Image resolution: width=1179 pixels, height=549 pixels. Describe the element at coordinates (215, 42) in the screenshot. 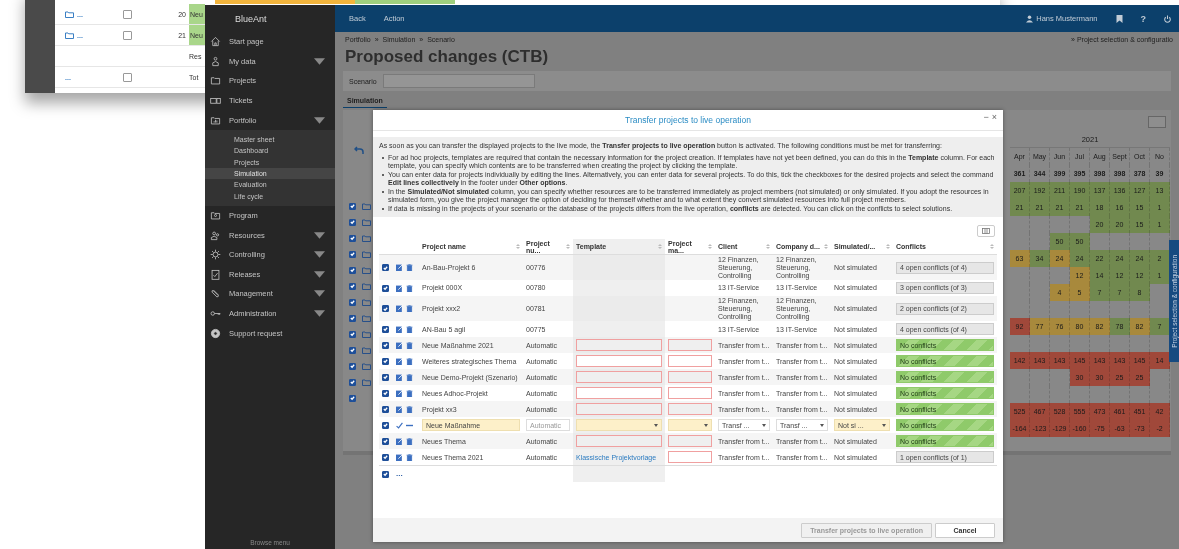

I see `house-icon` at that location.